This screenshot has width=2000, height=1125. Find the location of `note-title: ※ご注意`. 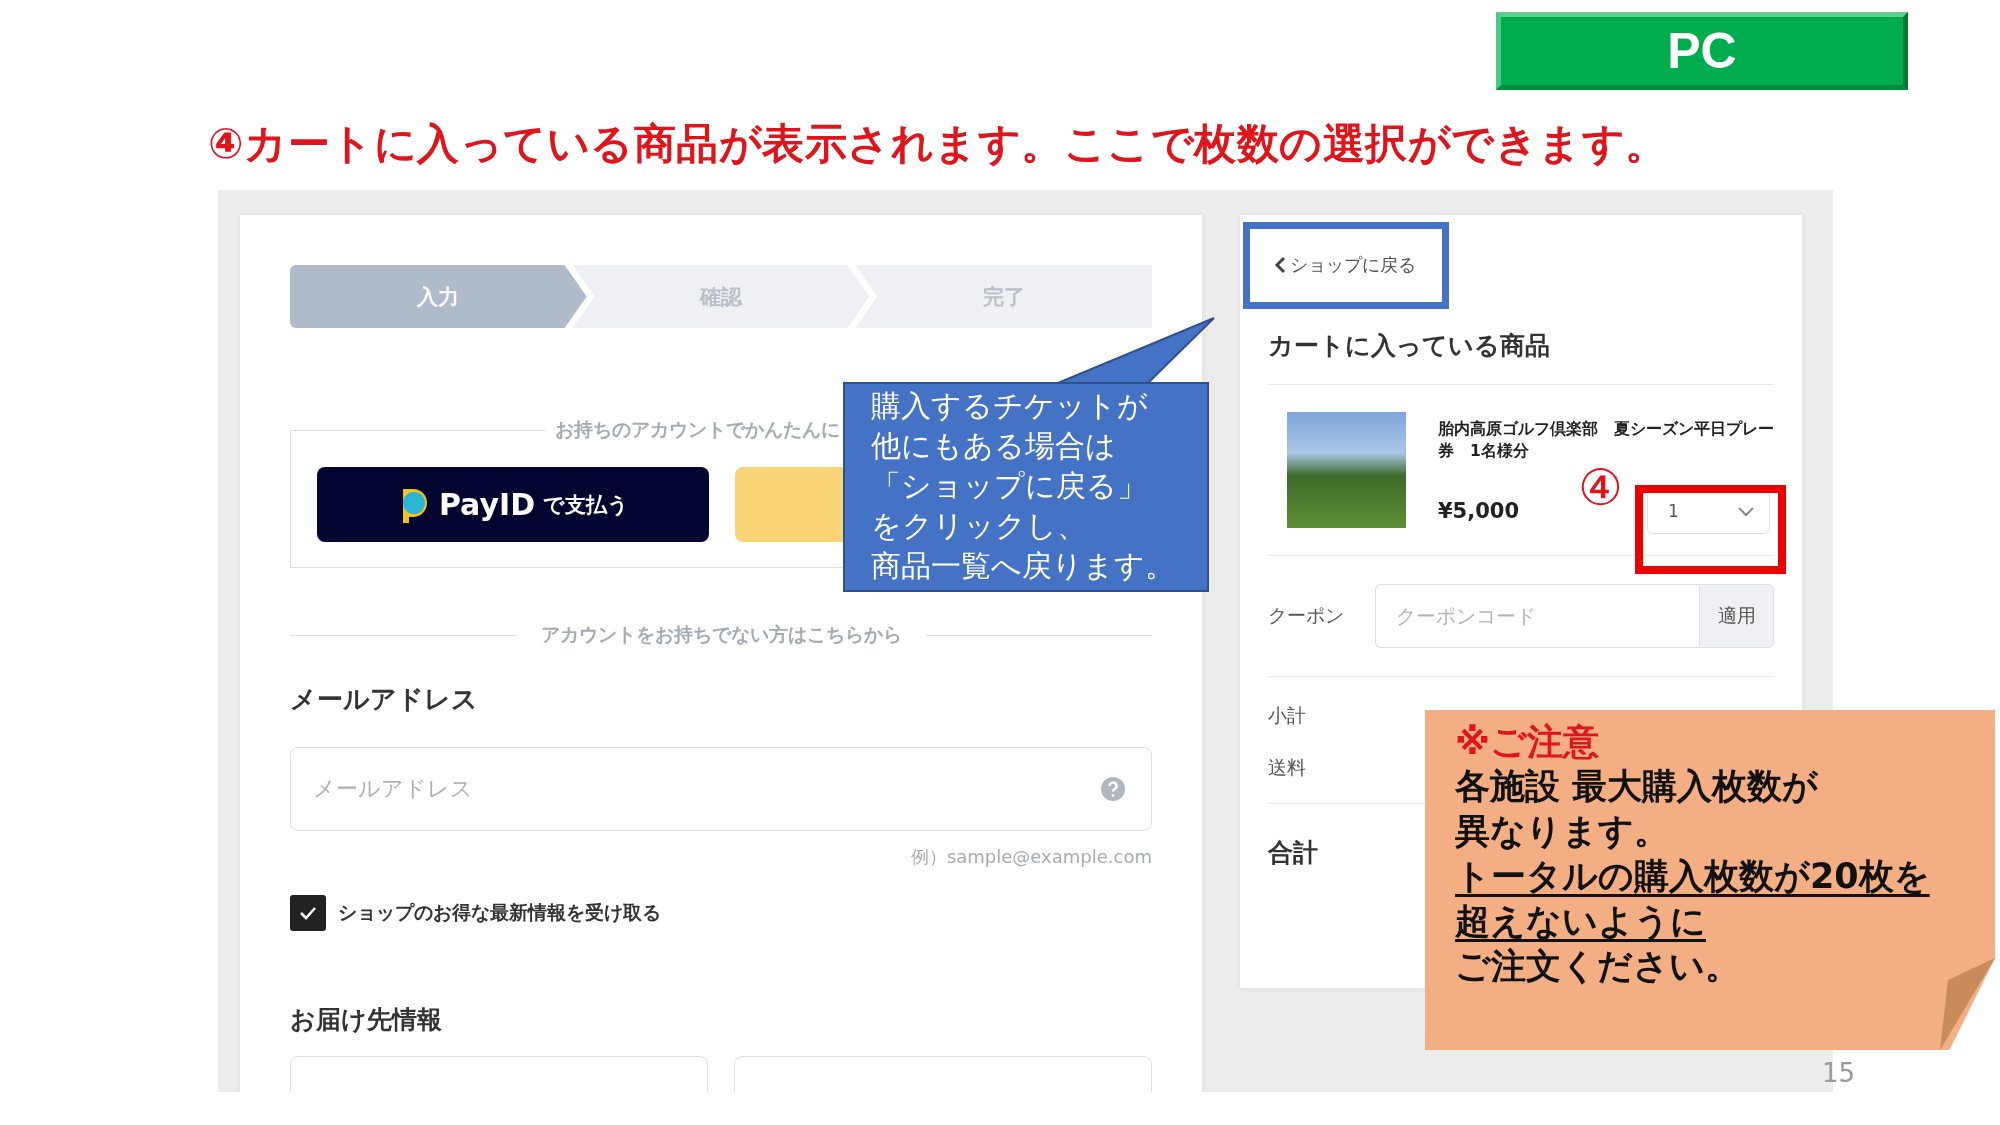

note-title: ※ご注意 is located at coordinates (1527, 742).